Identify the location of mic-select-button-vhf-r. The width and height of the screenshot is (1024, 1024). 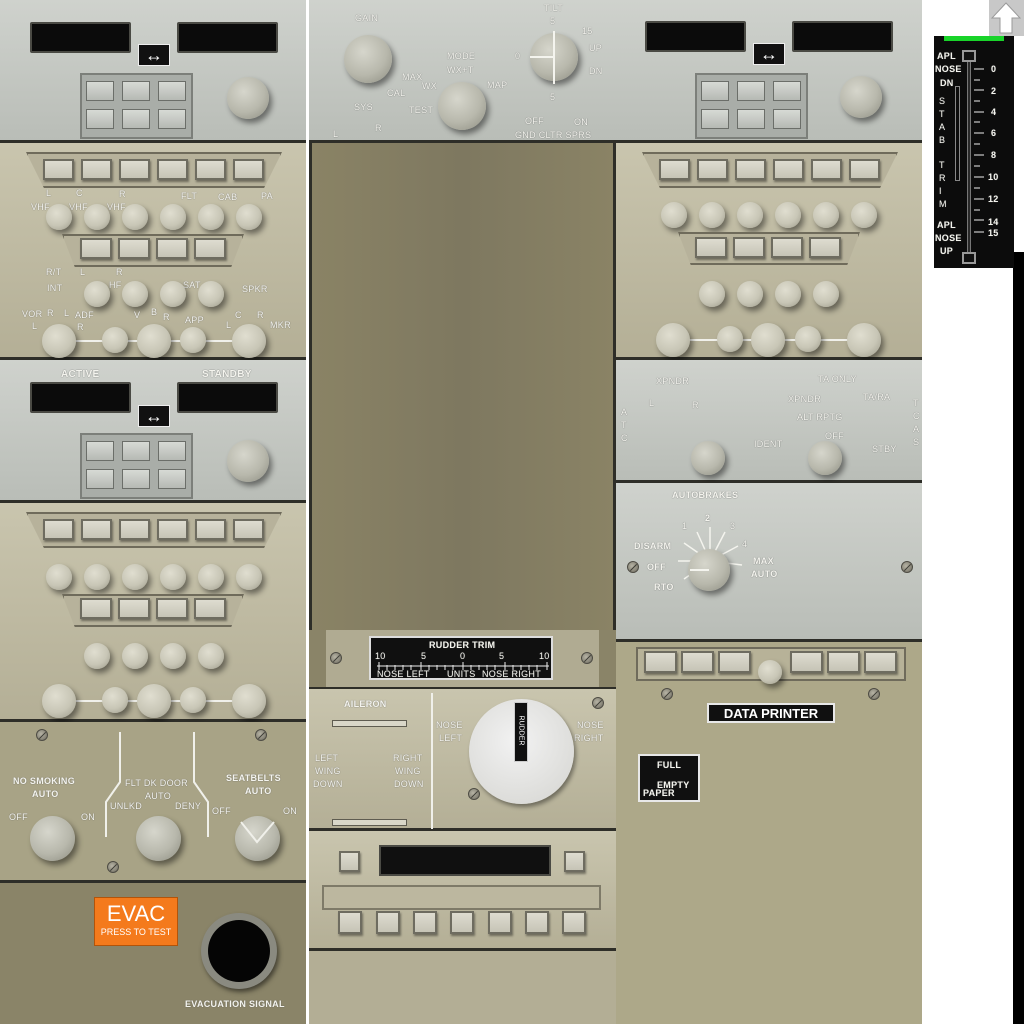
(134, 169).